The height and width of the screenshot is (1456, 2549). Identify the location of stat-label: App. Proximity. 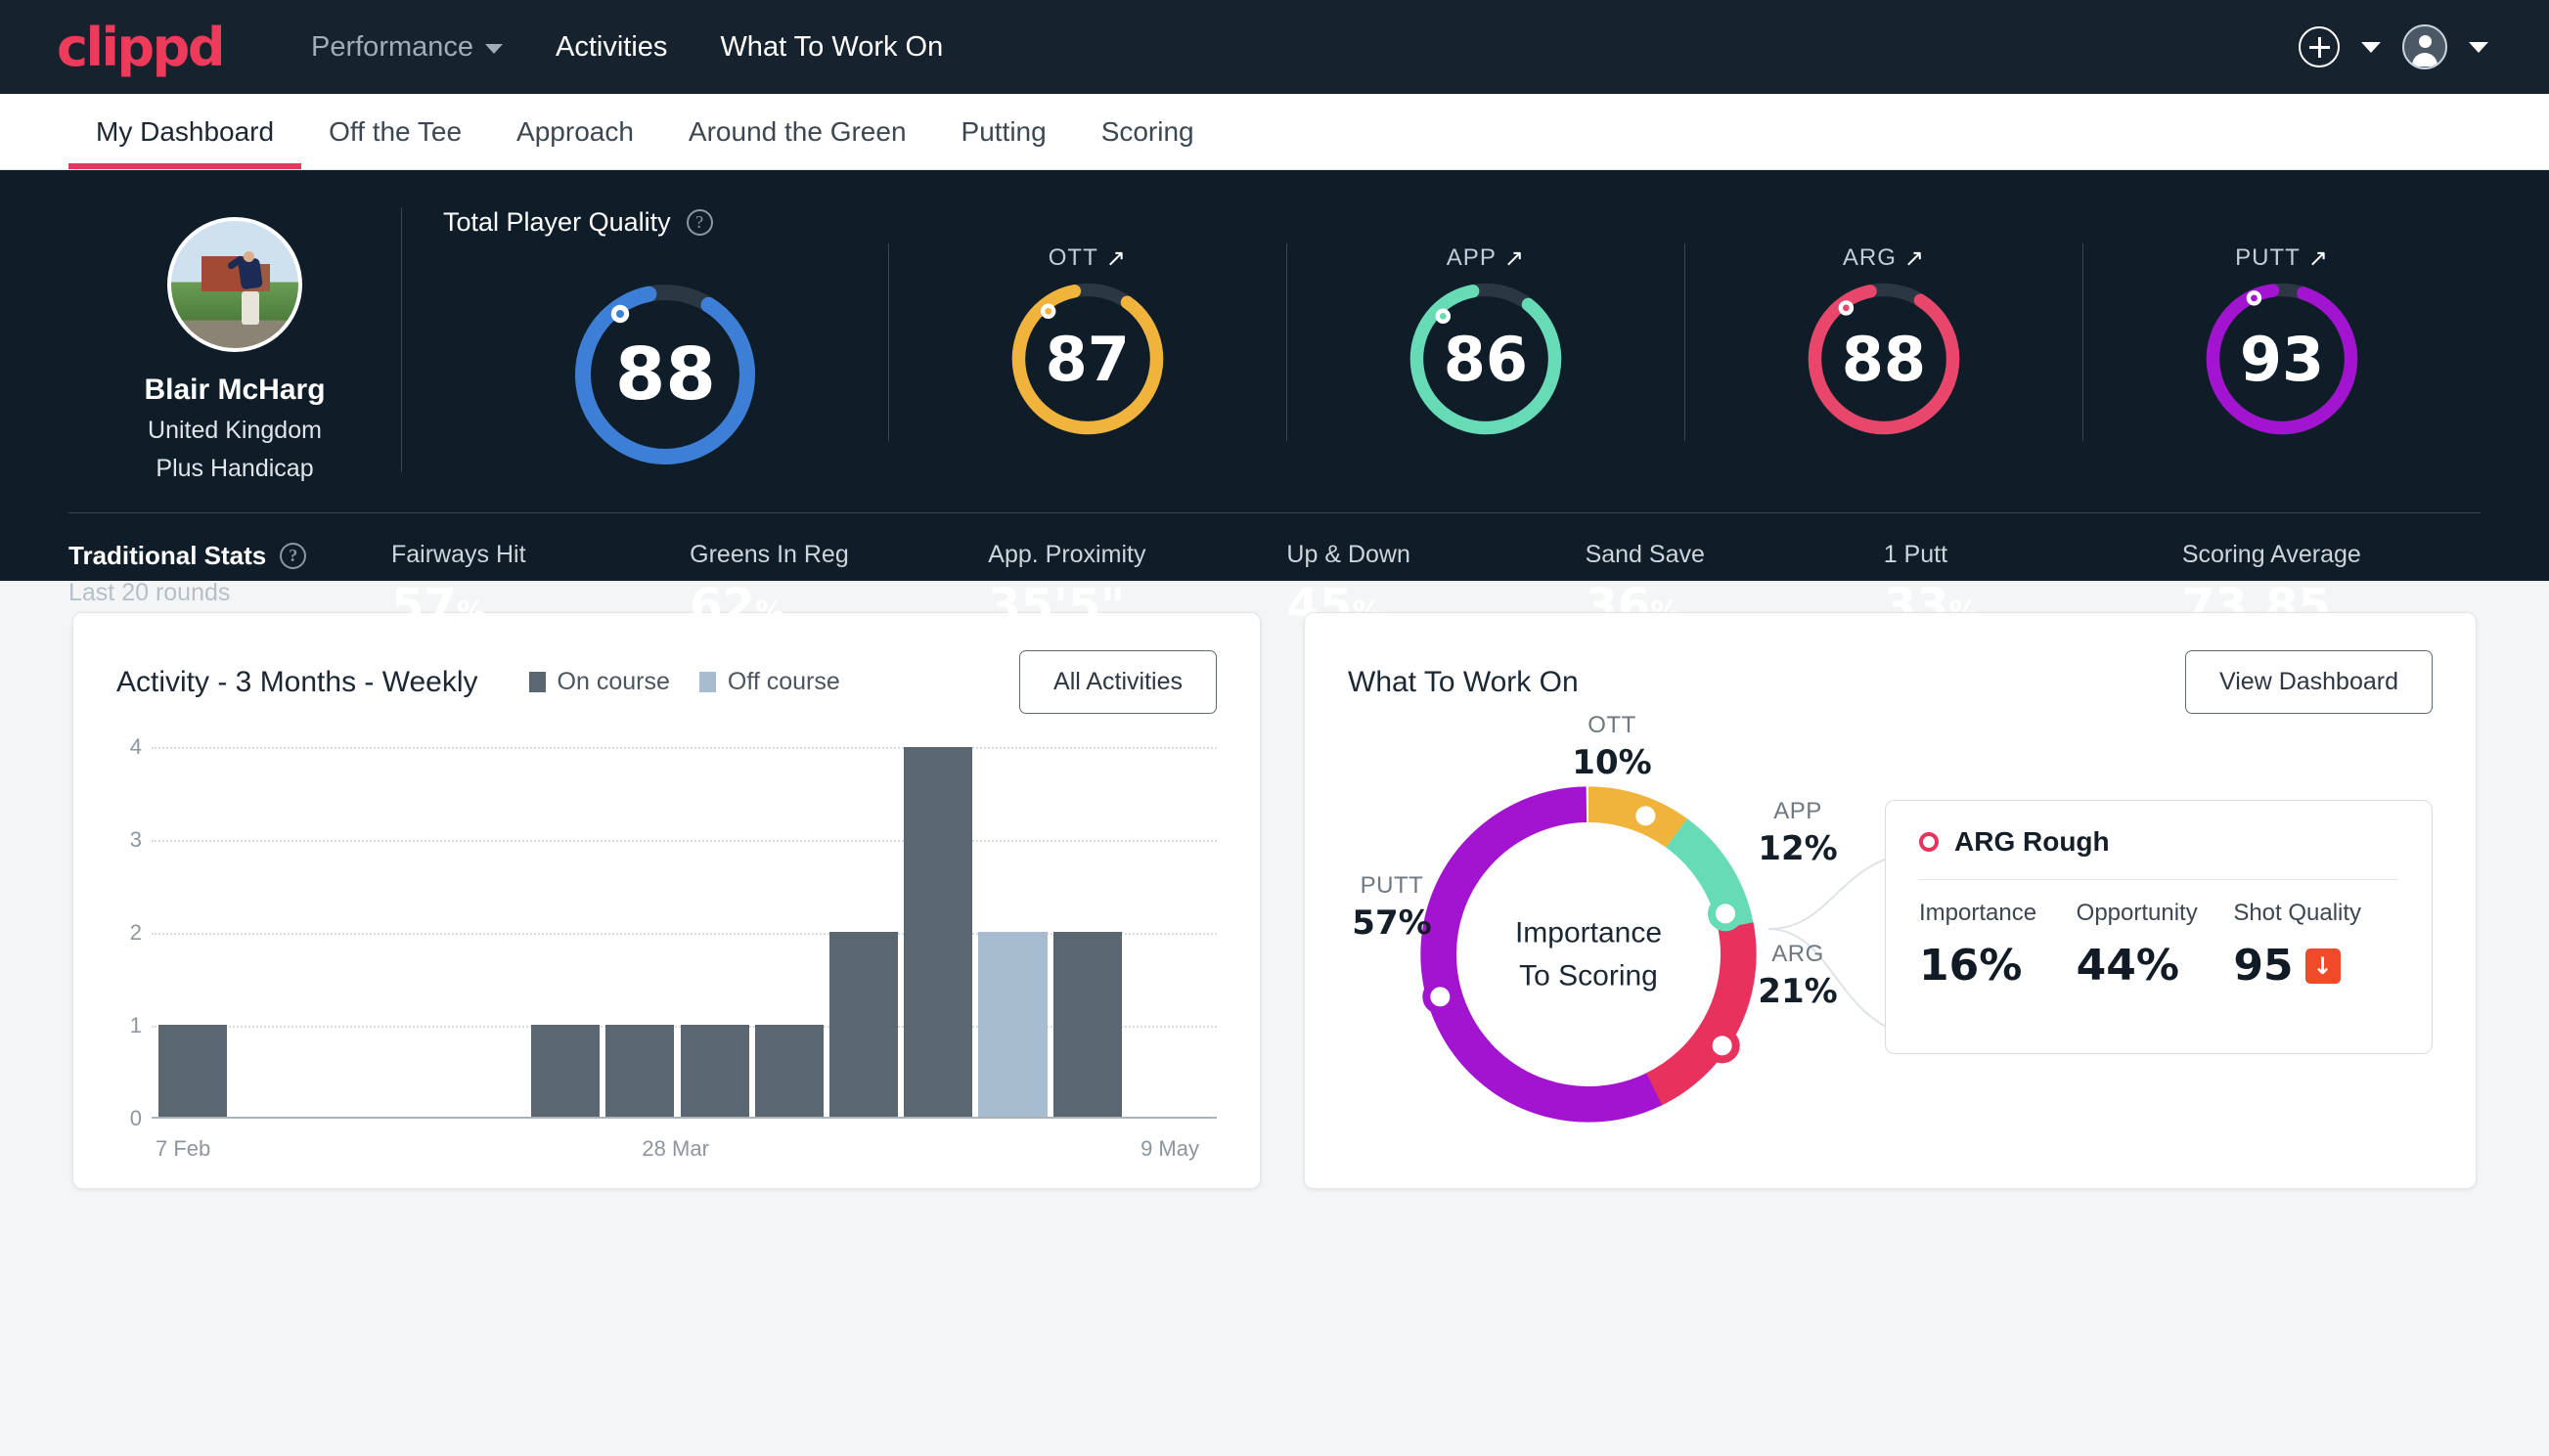
(1067, 554).